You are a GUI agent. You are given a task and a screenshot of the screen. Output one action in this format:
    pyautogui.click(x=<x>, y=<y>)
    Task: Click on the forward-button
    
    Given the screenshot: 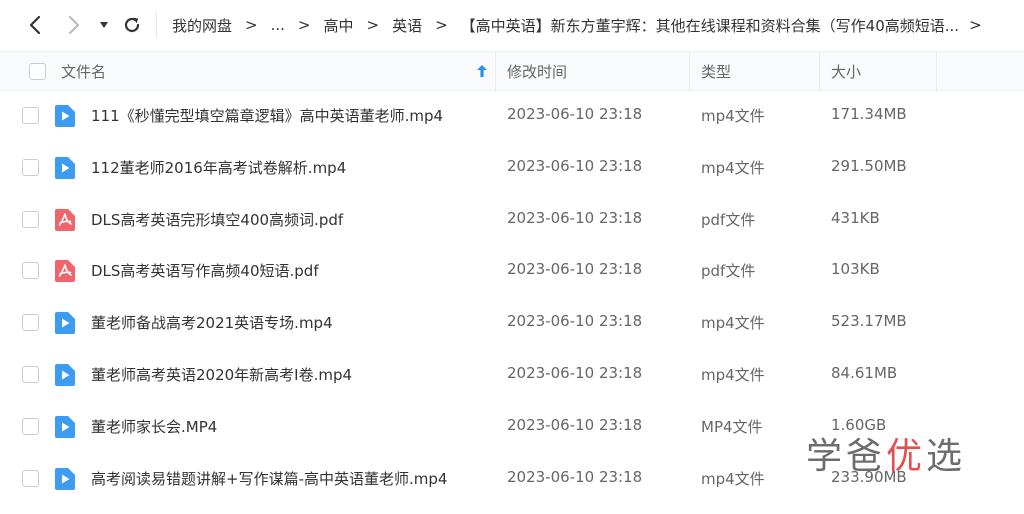 What is the action you would take?
    pyautogui.click(x=74, y=25)
    